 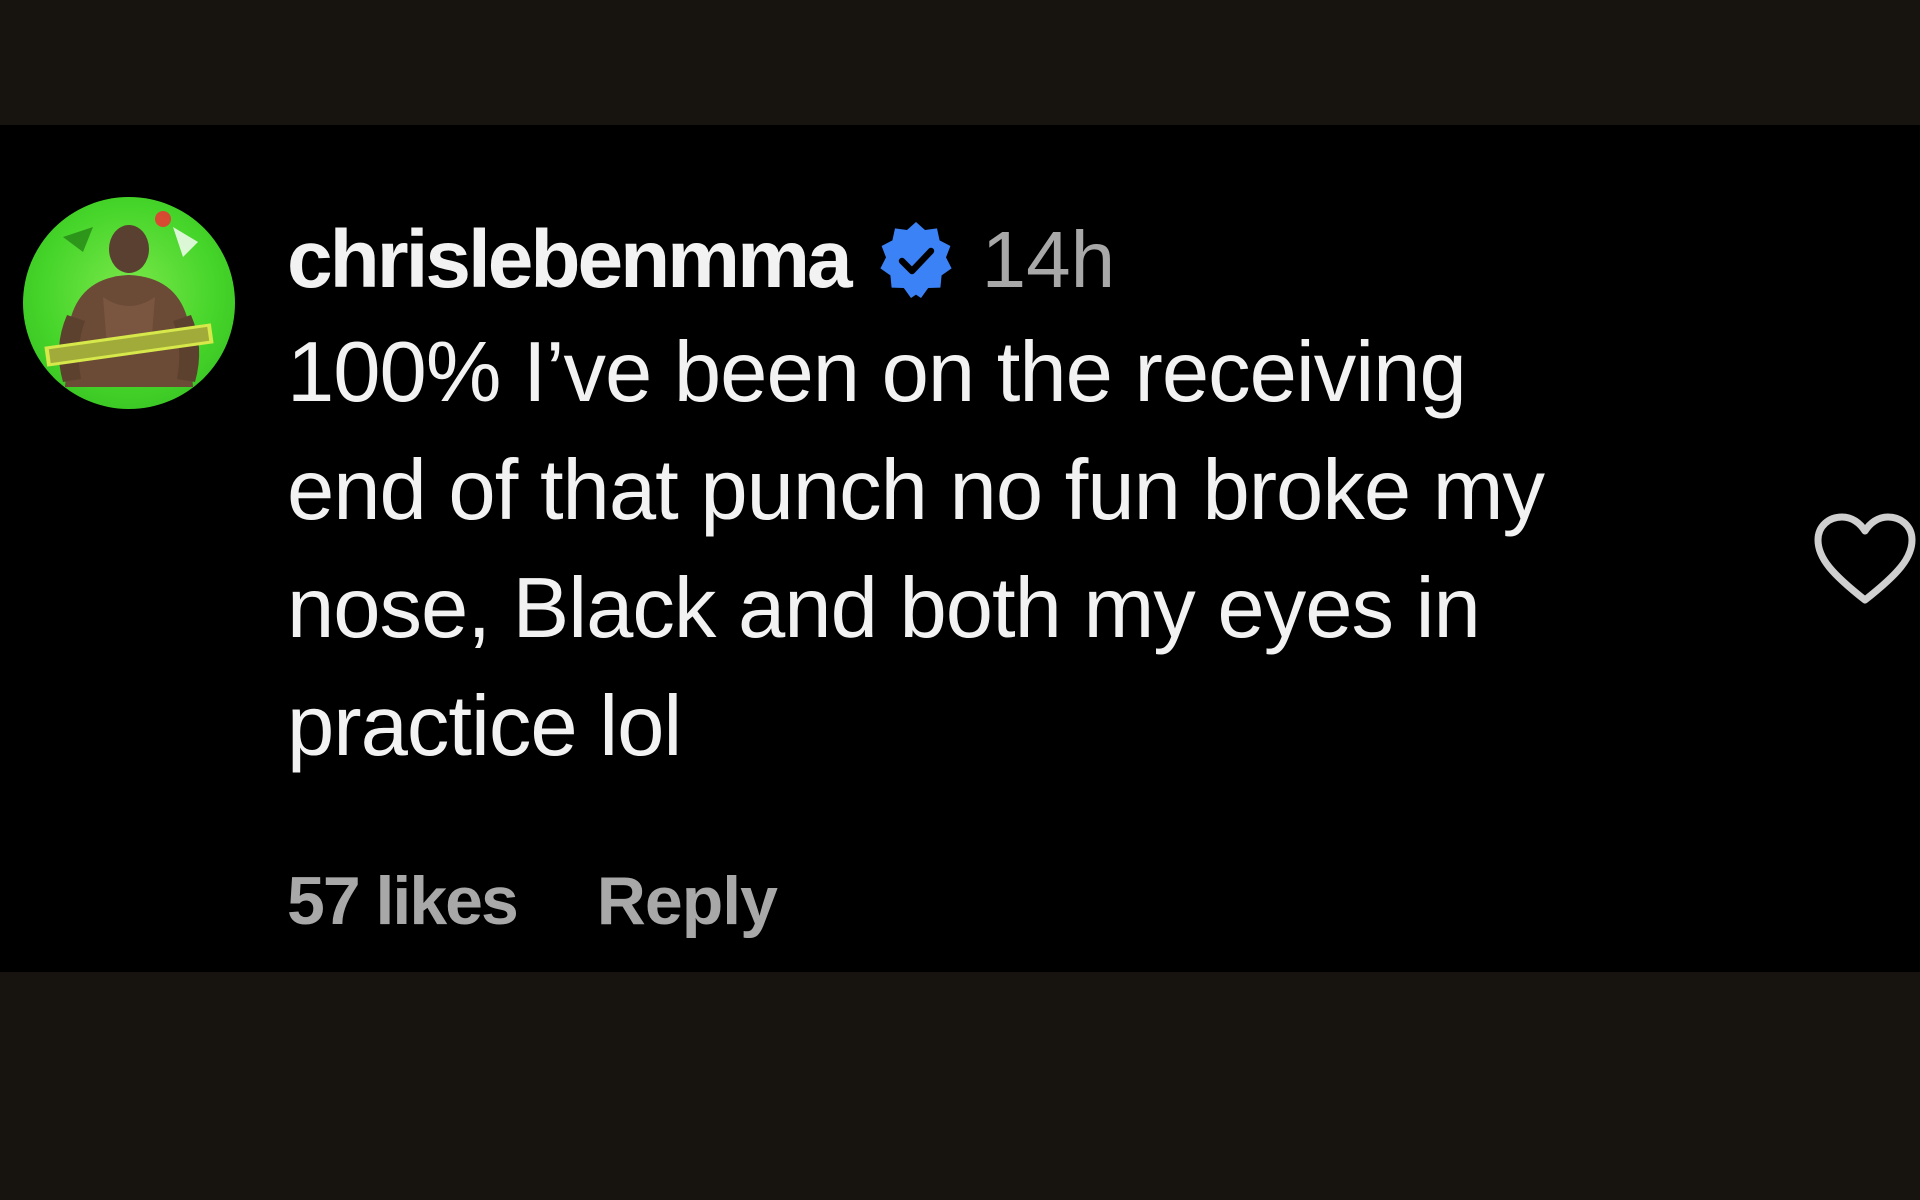 I want to click on heart-outline-icon, so click(x=1865, y=560).